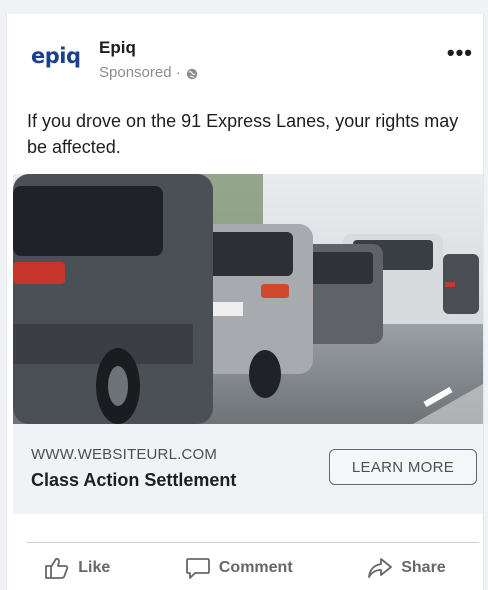  I want to click on share-button: Share, so click(406, 568).